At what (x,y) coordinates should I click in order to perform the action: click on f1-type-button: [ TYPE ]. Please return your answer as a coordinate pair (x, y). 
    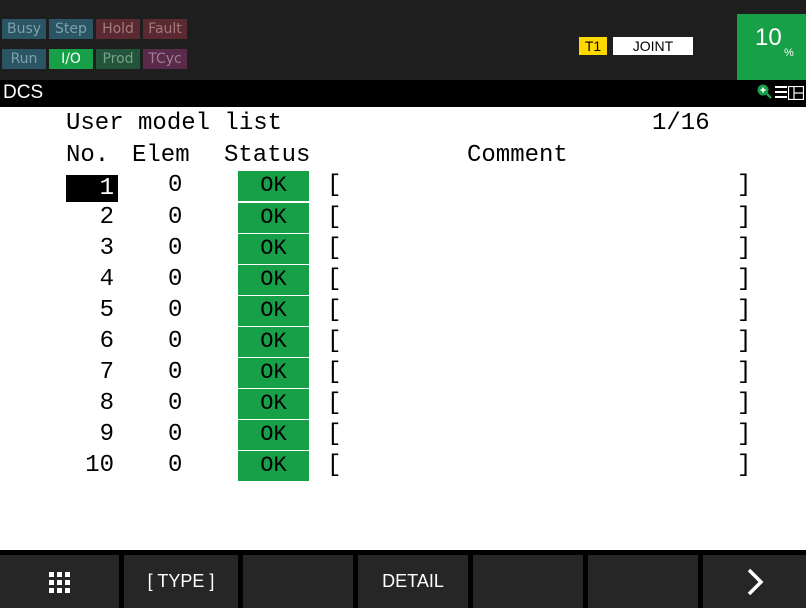
    Looking at the image, I should click on (181, 581).